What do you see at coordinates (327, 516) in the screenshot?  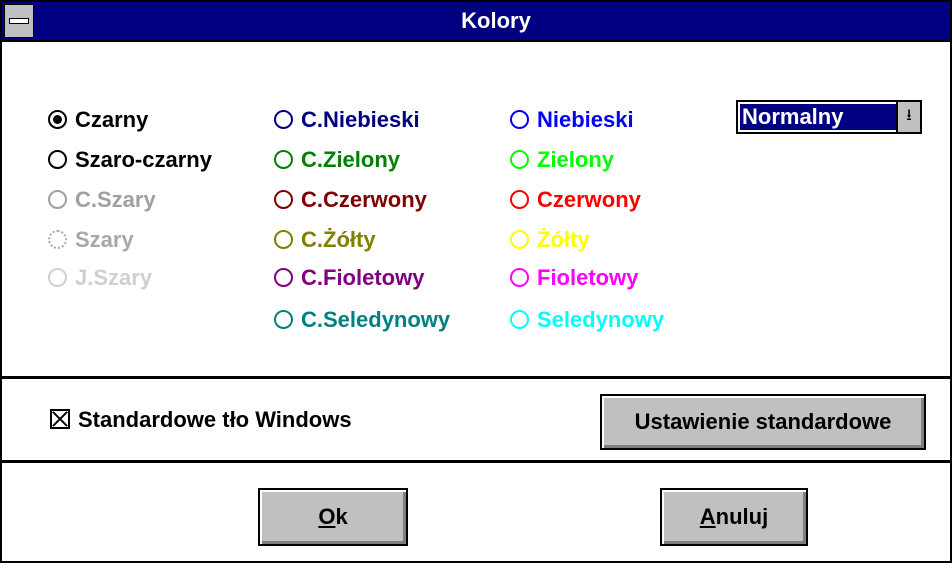 I see `ok-mnemonic: O` at bounding box center [327, 516].